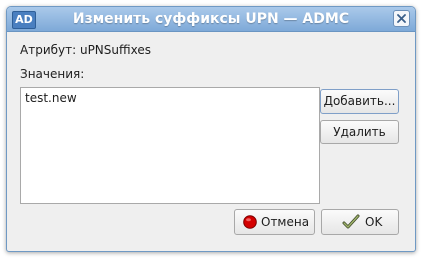  Describe the element at coordinates (85, 50) in the screenshot. I see `attribute-label: Атрибут: uPNSuffixes` at that location.